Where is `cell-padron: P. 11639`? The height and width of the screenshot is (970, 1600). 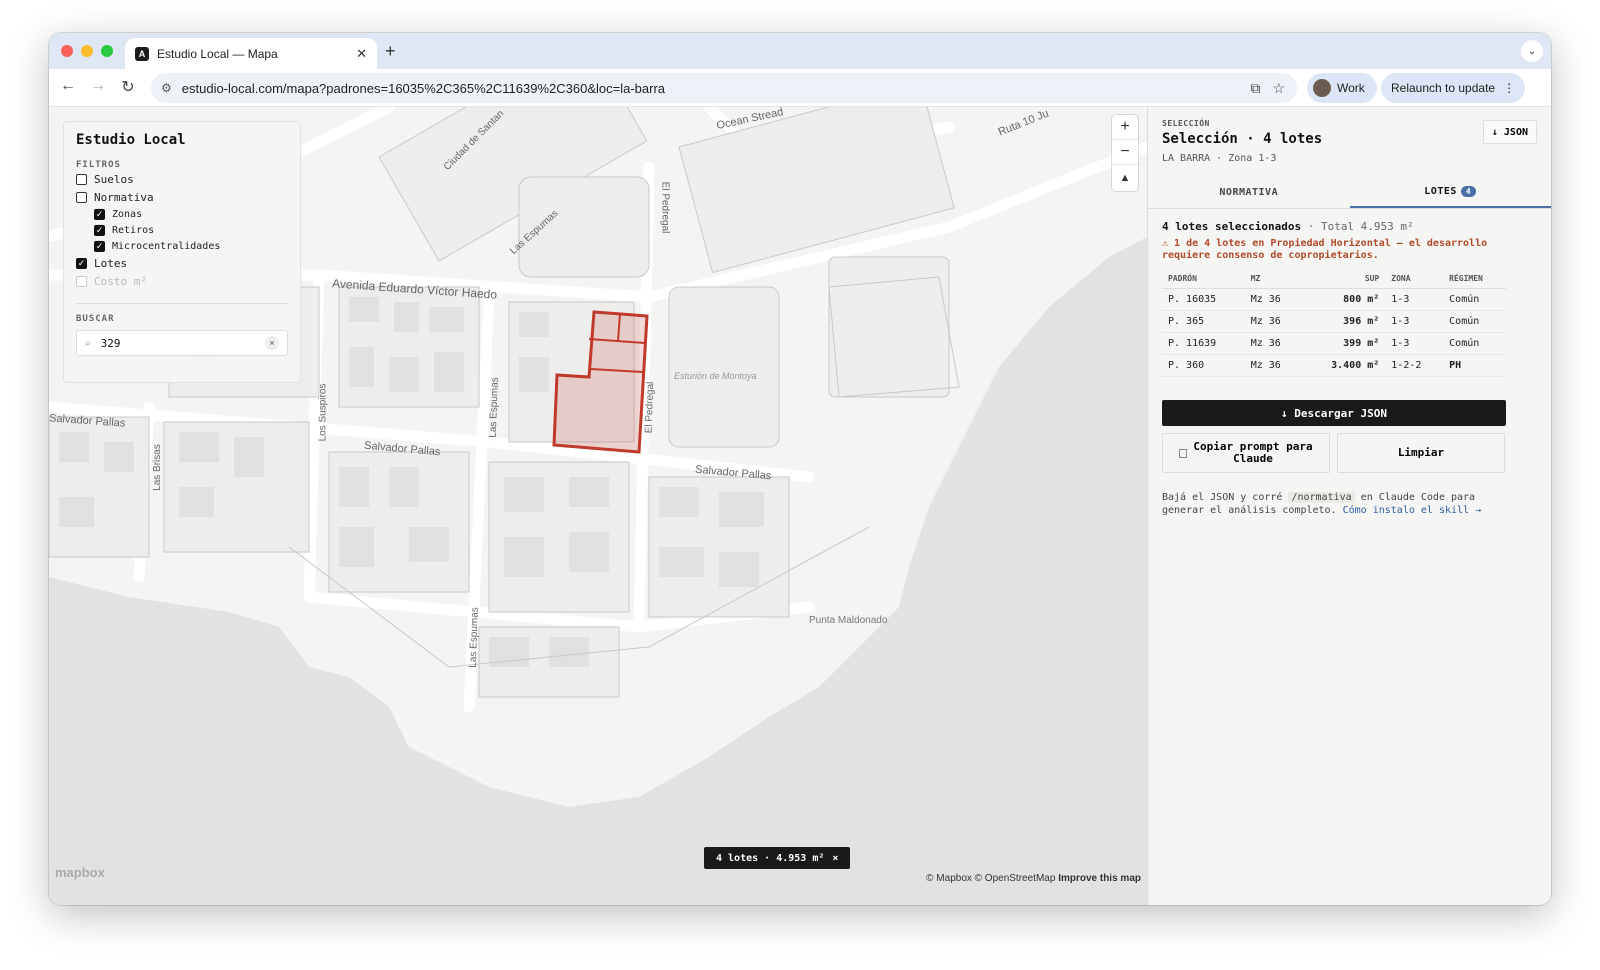
cell-padron: P. 11639 is located at coordinates (1203, 343).